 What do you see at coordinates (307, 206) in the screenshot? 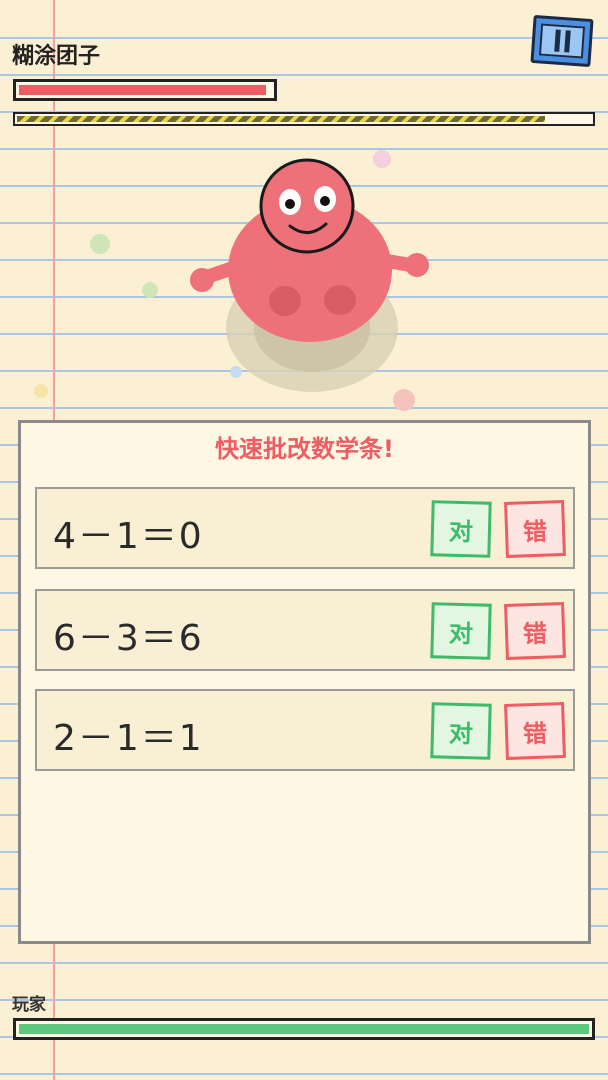
I see `monster-head` at bounding box center [307, 206].